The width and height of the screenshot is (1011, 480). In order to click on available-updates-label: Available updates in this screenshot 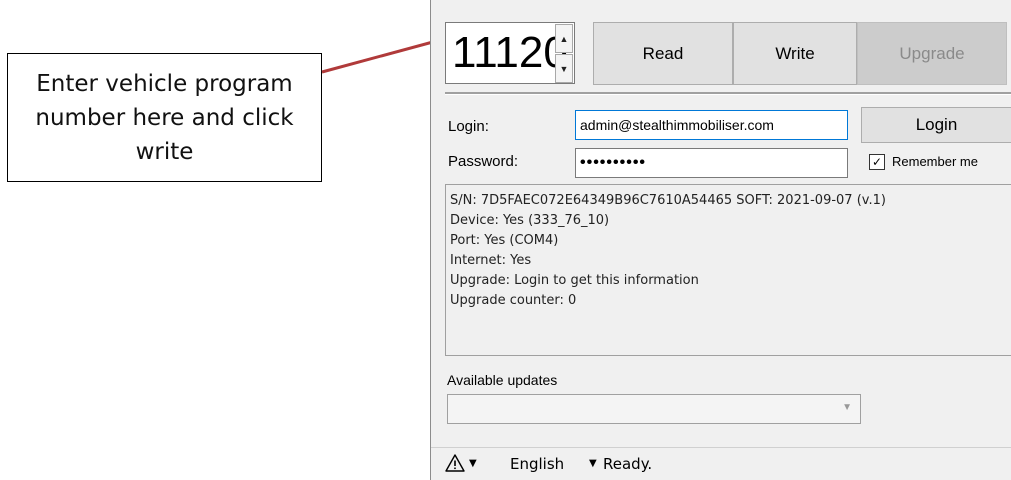, I will do `click(502, 380)`.